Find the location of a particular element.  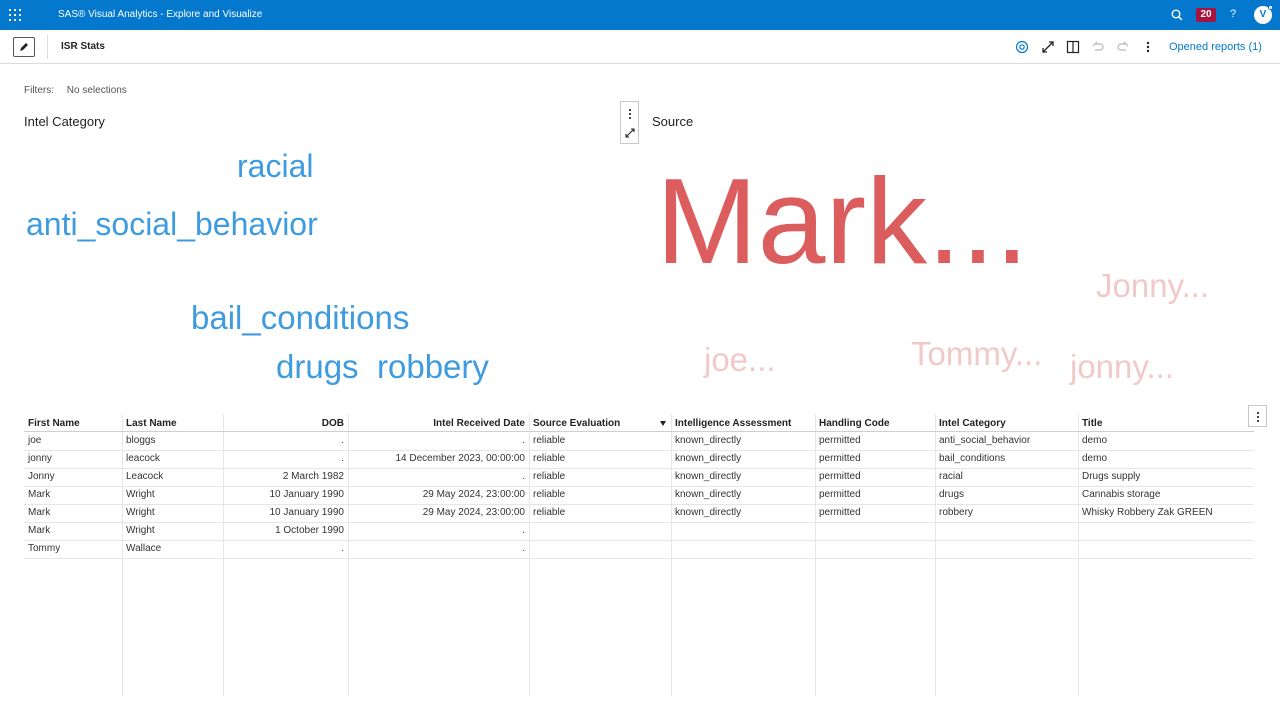

word-cloud-term: bail_conditions is located at coordinates (300, 317).